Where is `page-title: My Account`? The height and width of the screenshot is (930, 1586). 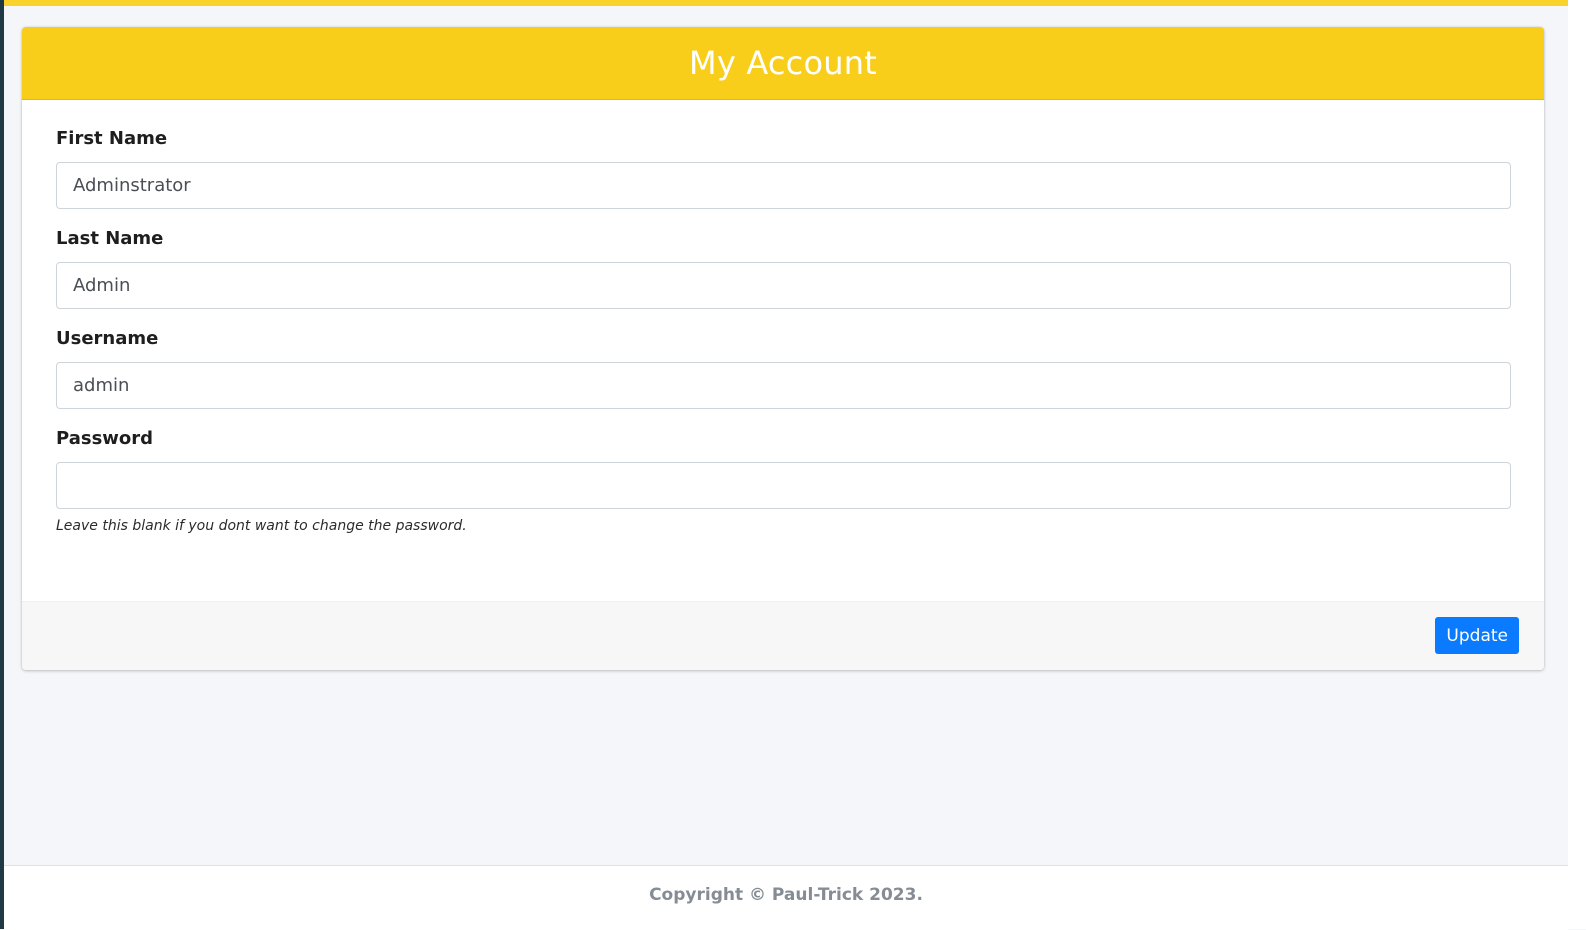
page-title: My Account is located at coordinates (783, 63).